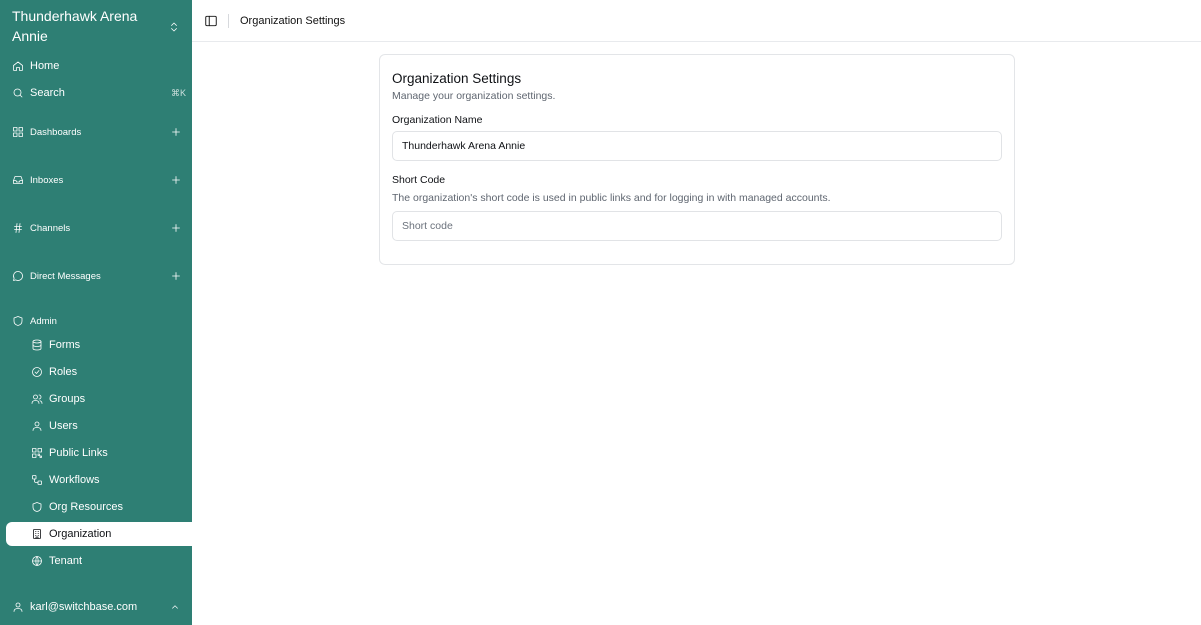  Describe the element at coordinates (228, 20) in the screenshot. I see `topbar-separator` at that location.